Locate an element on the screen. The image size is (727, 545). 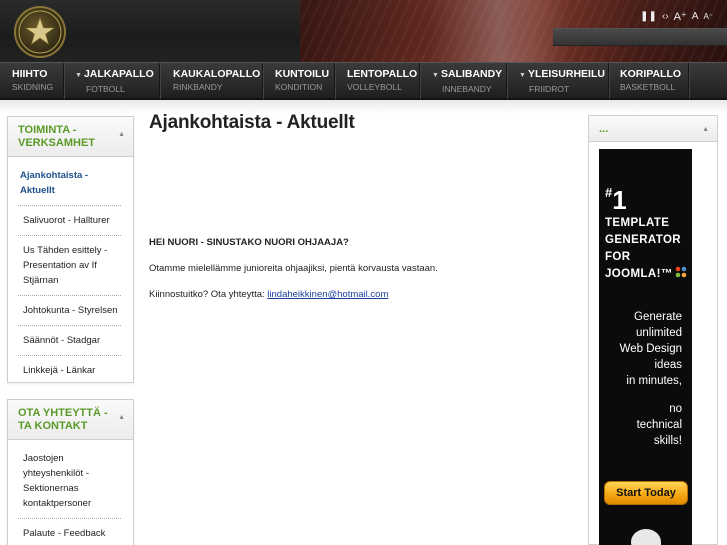
header-glass-highlight is located at coordinates (500, 31).